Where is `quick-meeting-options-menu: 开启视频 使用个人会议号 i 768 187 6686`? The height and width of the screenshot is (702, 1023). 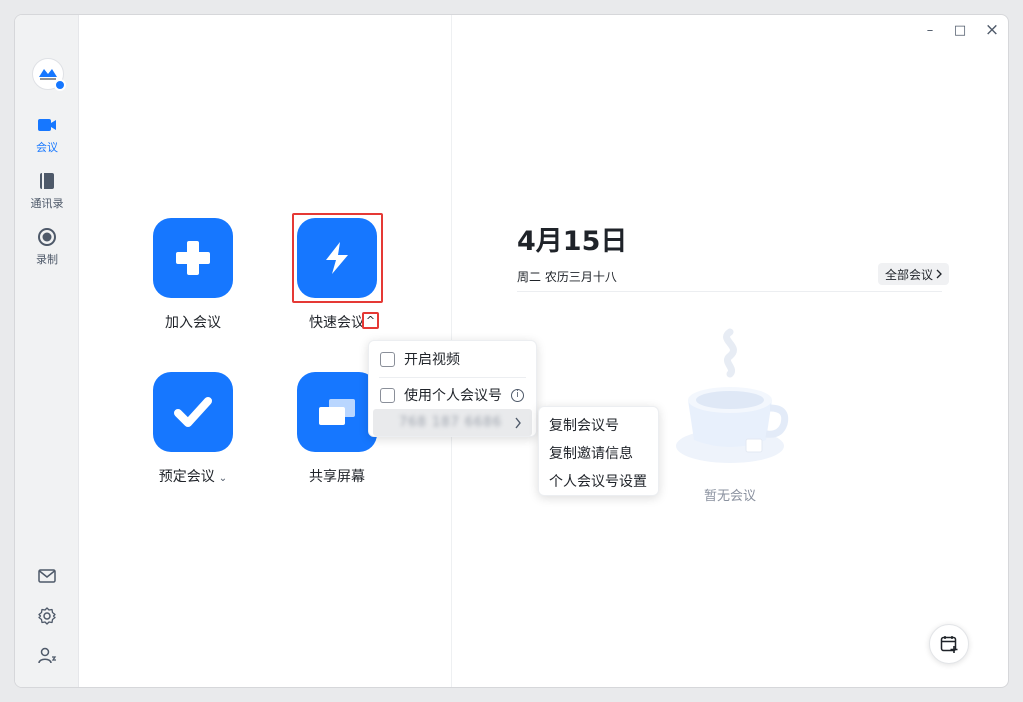 quick-meeting-options-menu: 开启视频 使用个人会议号 i 768 187 6686 is located at coordinates (452, 388).